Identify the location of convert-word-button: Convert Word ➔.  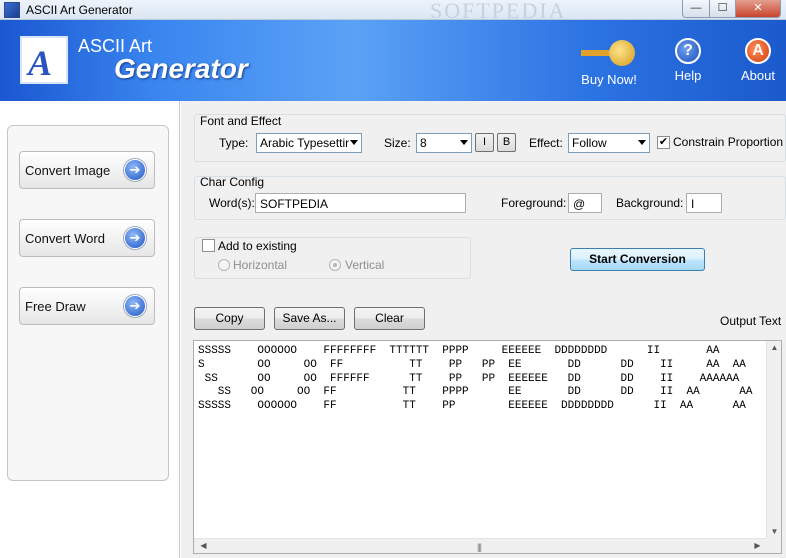
(87, 238).